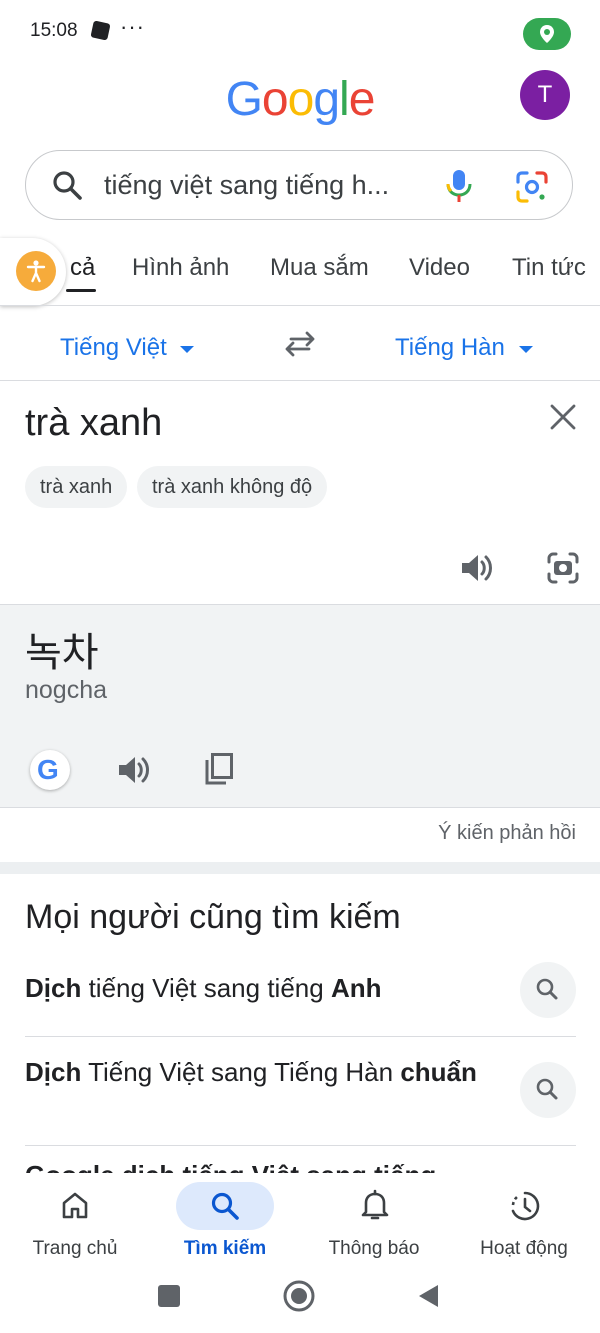  What do you see at coordinates (75, 1205) in the screenshot?
I see `home-icon` at bounding box center [75, 1205].